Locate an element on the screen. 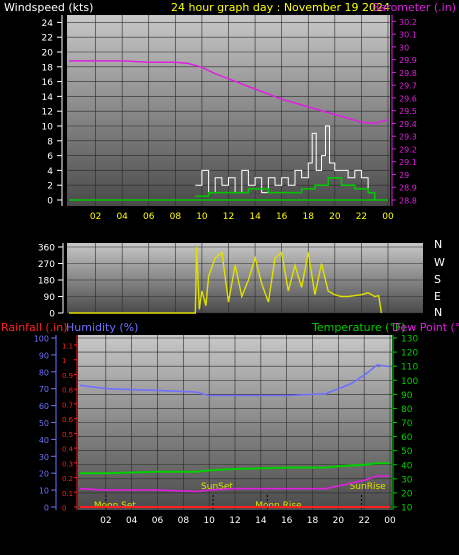 This screenshot has width=459, height=555. temperature-time-tick-label: 22 is located at coordinates (363, 521).